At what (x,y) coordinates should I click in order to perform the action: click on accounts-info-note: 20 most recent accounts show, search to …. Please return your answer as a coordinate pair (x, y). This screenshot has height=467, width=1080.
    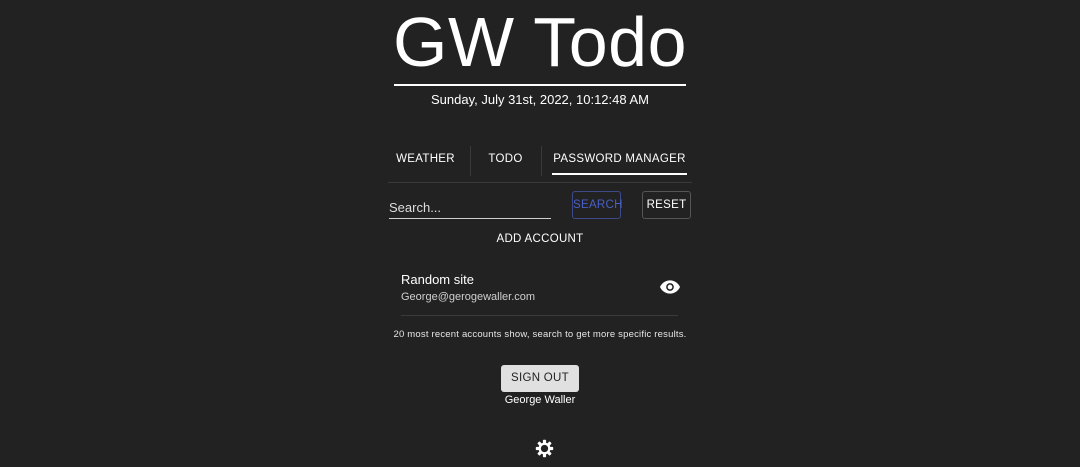
    Looking at the image, I should click on (540, 334).